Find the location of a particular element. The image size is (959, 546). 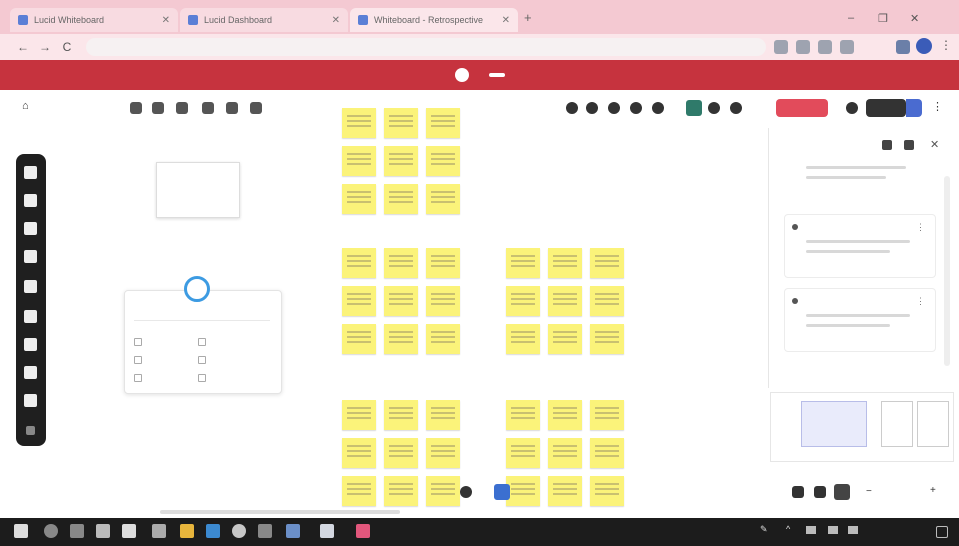

settings-icon is located at coordinates (232, 108).